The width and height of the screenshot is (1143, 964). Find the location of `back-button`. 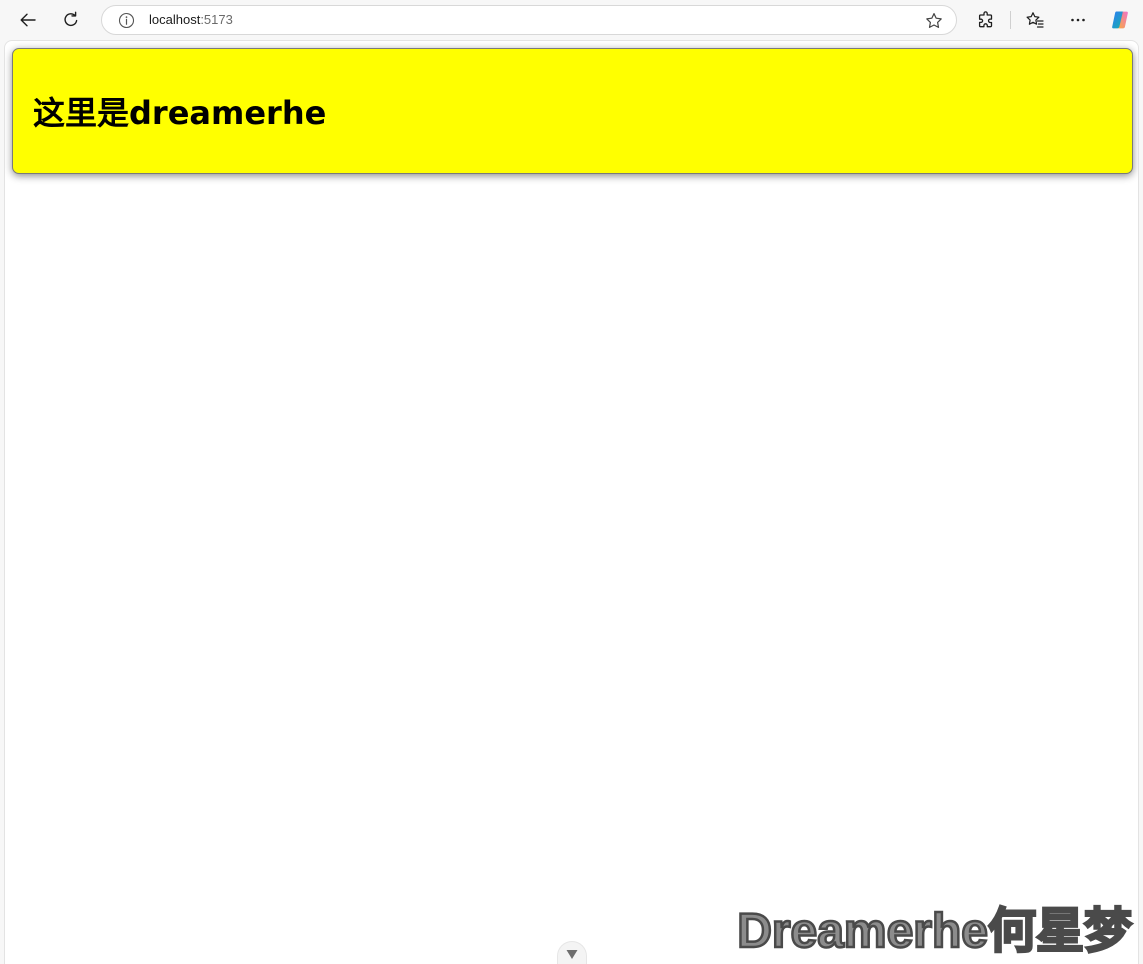

back-button is located at coordinates (28, 20).